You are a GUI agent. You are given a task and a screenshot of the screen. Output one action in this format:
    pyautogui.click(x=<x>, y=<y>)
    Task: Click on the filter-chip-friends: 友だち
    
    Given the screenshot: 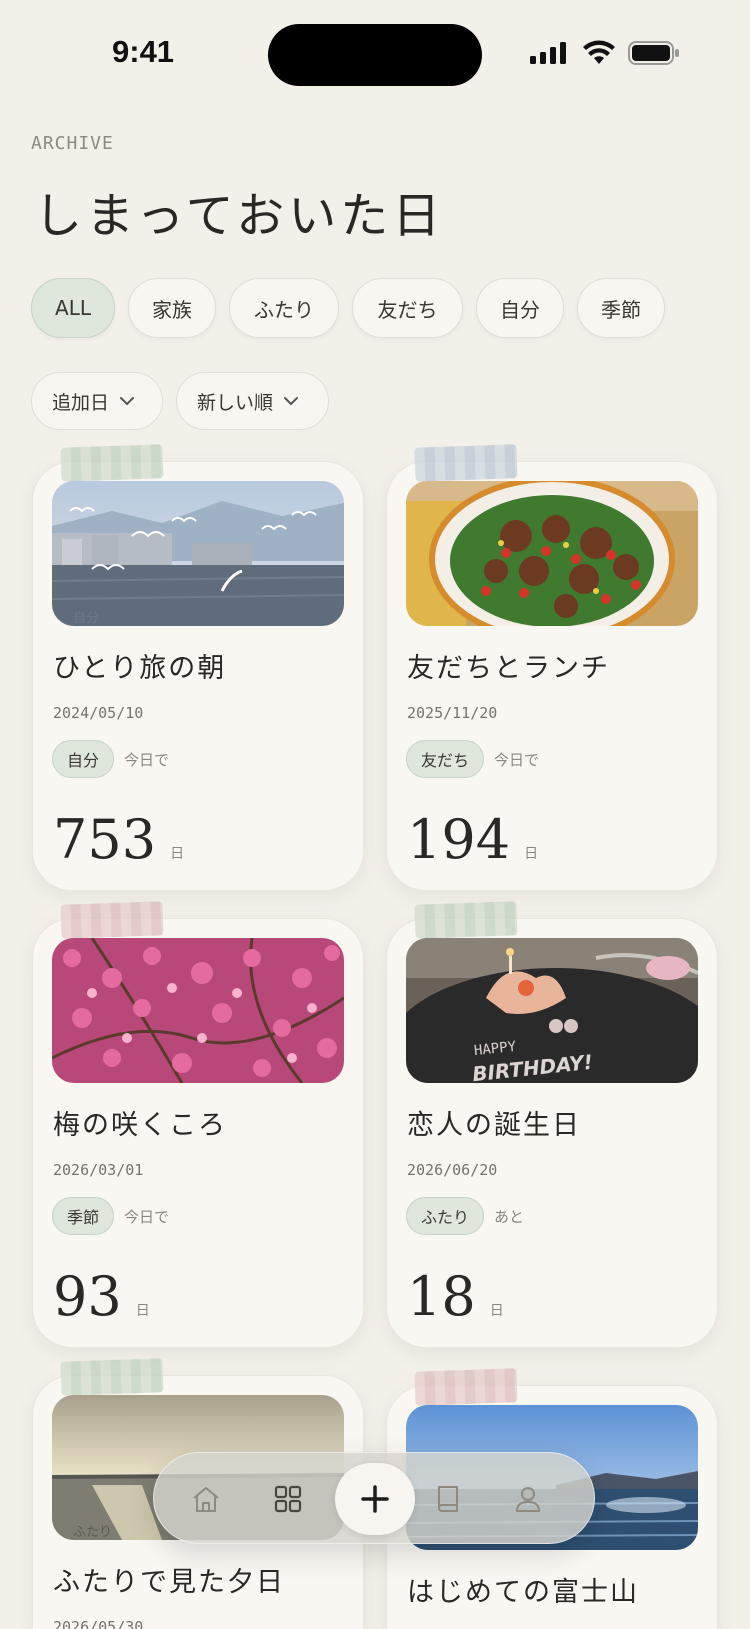 What is the action you would take?
    pyautogui.click(x=407, y=308)
    